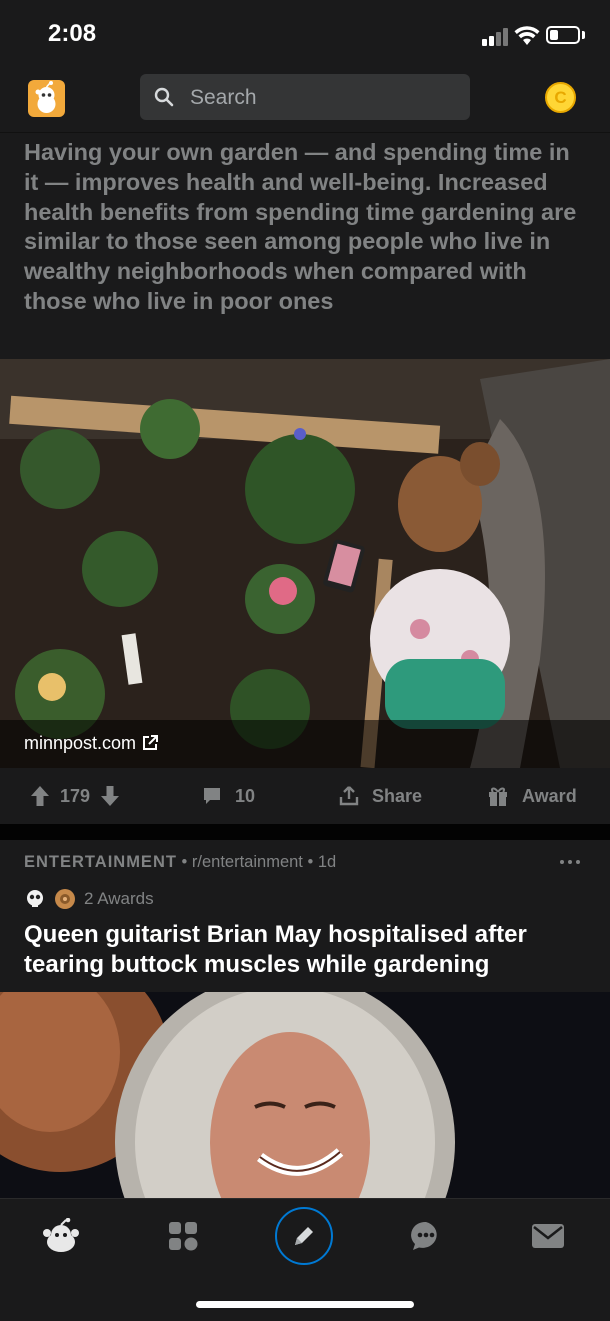 The image size is (610, 1321). Describe the element at coordinates (80, 743) in the screenshot. I see `link-domain-text: minnpost.com` at that location.